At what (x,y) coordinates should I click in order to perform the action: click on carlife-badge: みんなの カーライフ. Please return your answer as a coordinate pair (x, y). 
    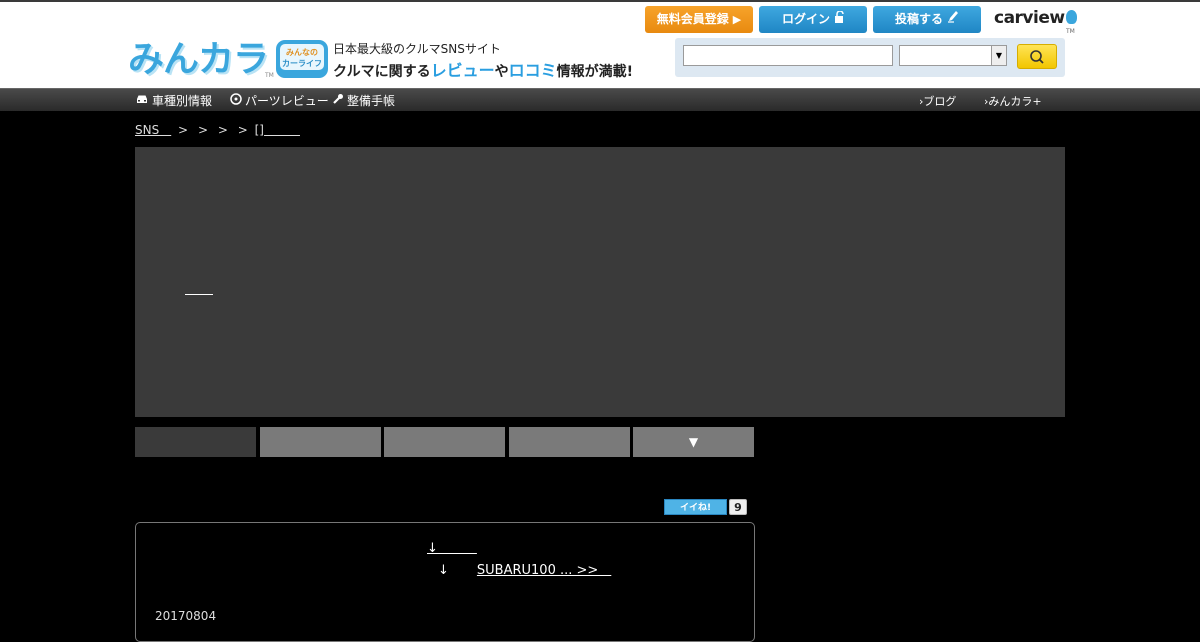
    Looking at the image, I should click on (302, 59).